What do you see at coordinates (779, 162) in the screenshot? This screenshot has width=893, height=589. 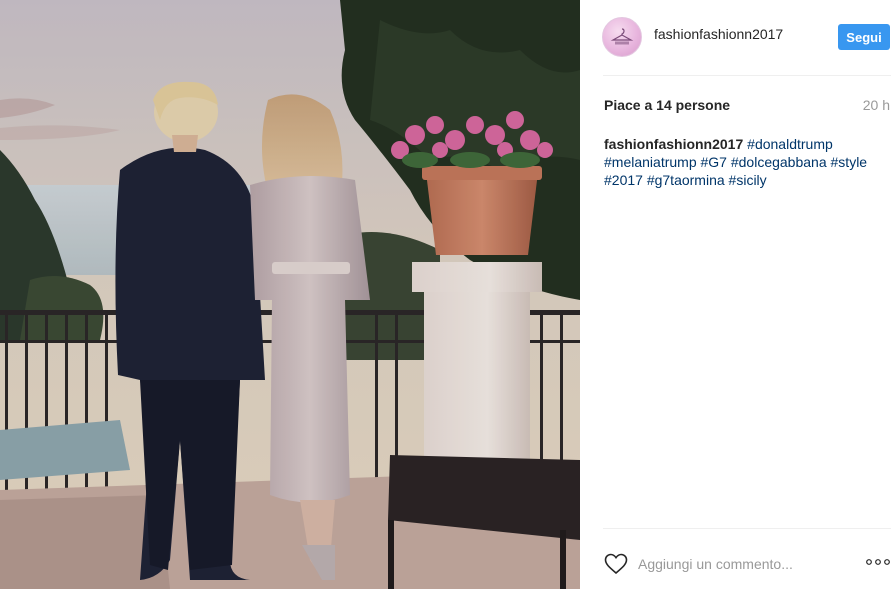 I see `hashtag-link: #dolcegabbana` at bounding box center [779, 162].